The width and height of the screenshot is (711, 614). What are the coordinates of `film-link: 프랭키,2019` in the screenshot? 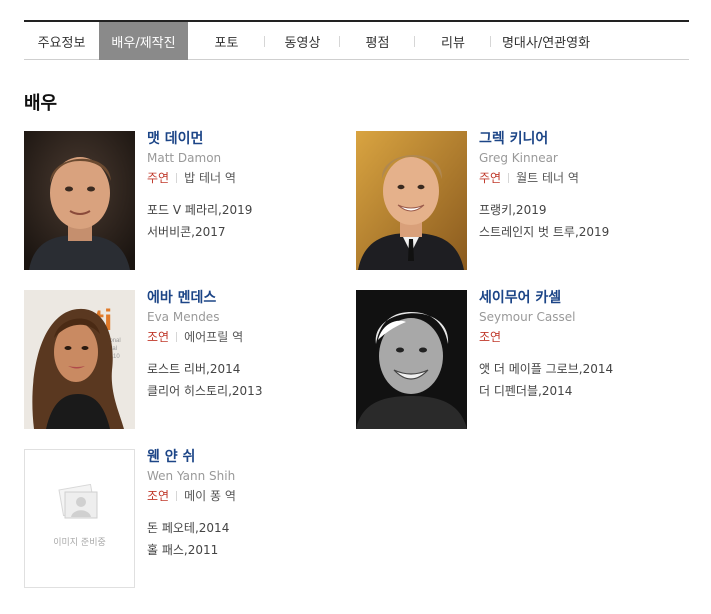 It's located at (544, 210).